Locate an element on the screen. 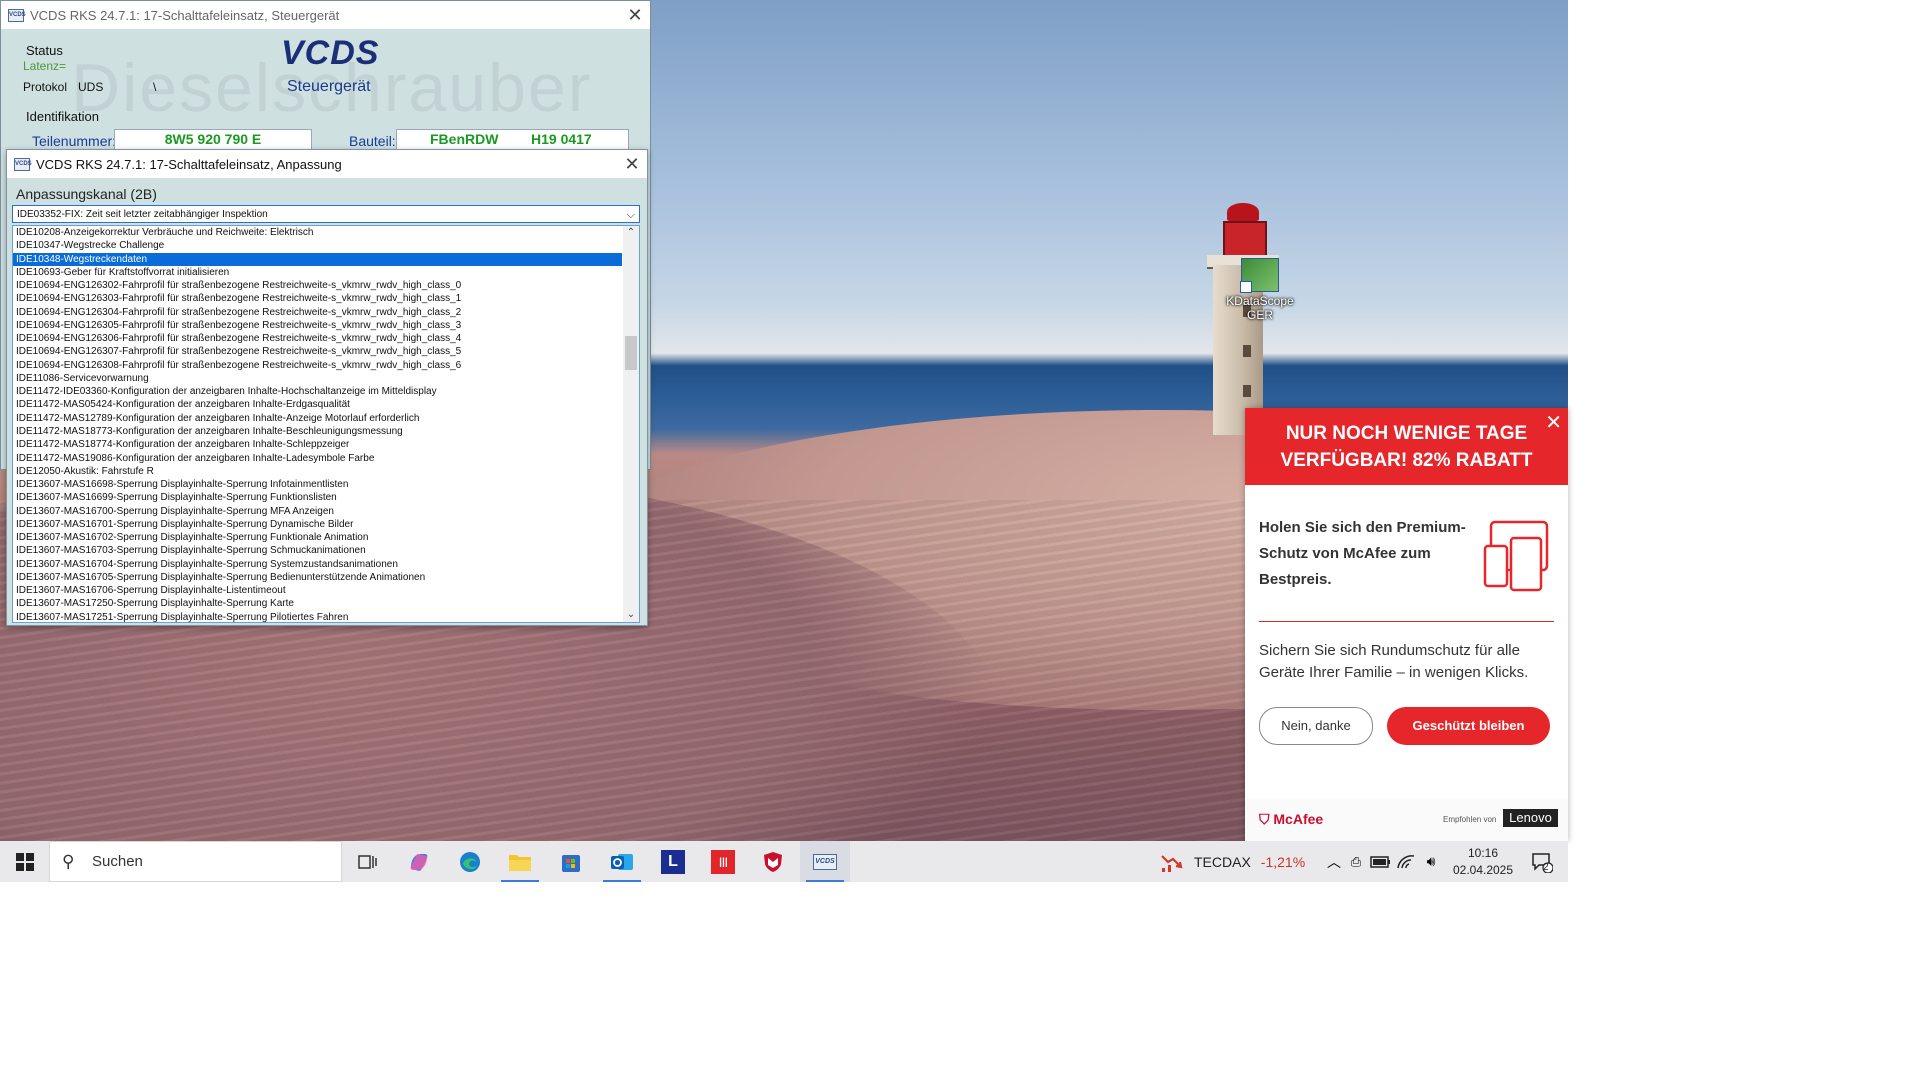  red-app-icon: III is located at coordinates (723, 861).